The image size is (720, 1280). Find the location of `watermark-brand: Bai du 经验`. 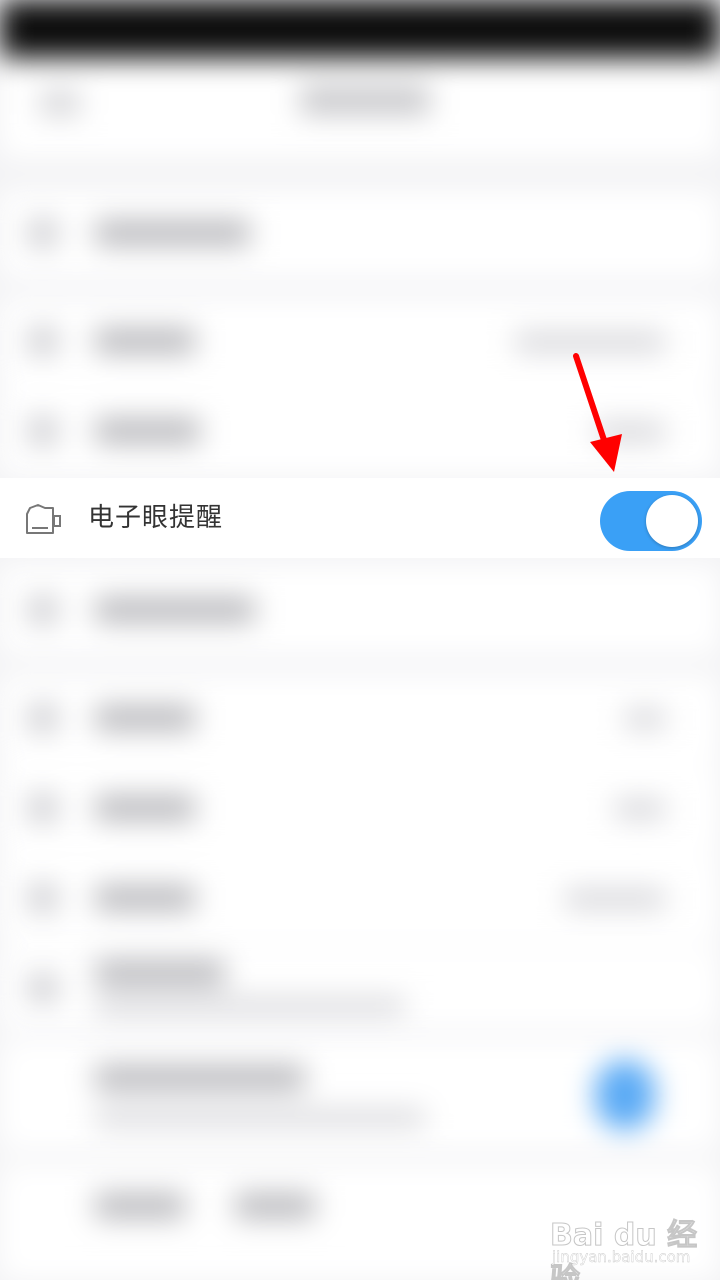

watermark-brand: Bai du 经验 is located at coordinates (624, 1249).